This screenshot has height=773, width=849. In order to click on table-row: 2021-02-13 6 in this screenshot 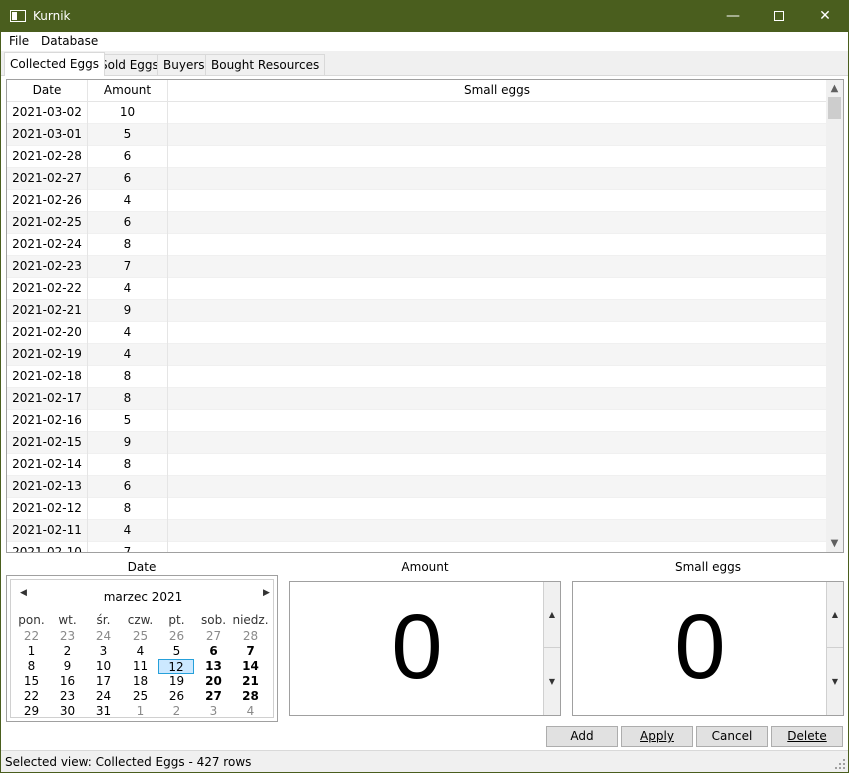, I will do `click(417, 487)`.